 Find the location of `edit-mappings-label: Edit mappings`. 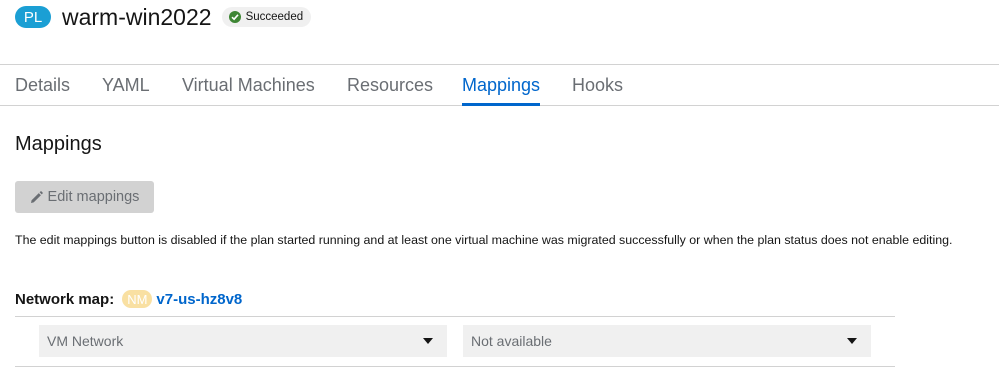

edit-mappings-label: Edit mappings is located at coordinates (93, 197).